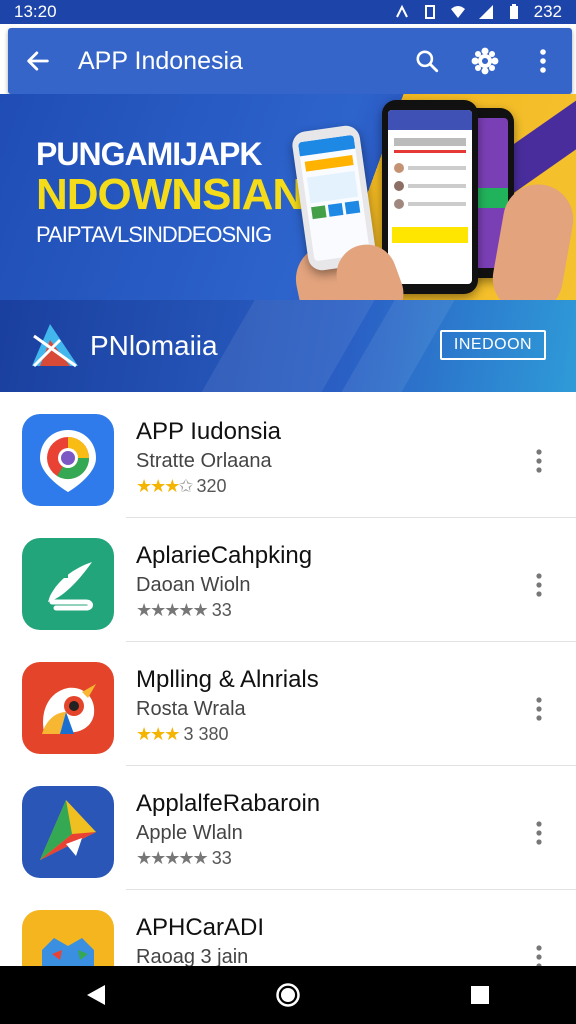  What do you see at coordinates (192, 956) in the screenshot?
I see `app-subtitle: Raoag 3 jain` at bounding box center [192, 956].